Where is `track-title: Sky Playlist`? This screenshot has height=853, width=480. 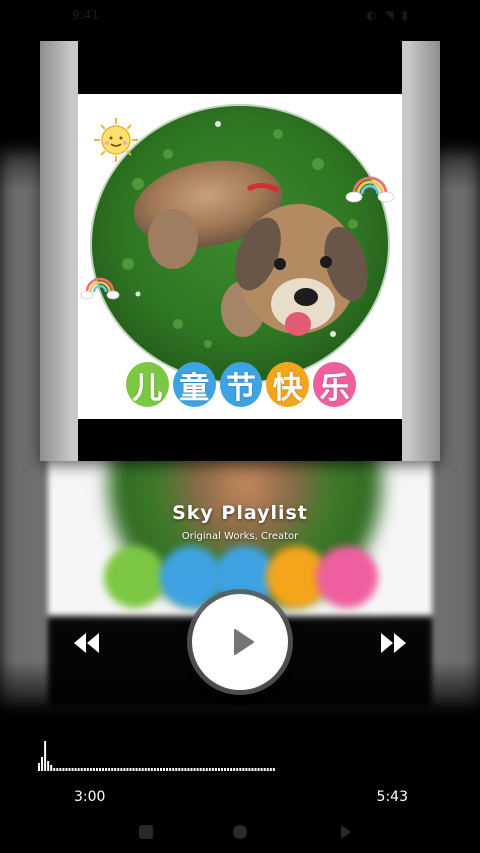
track-title: Sky Playlist is located at coordinates (240, 513).